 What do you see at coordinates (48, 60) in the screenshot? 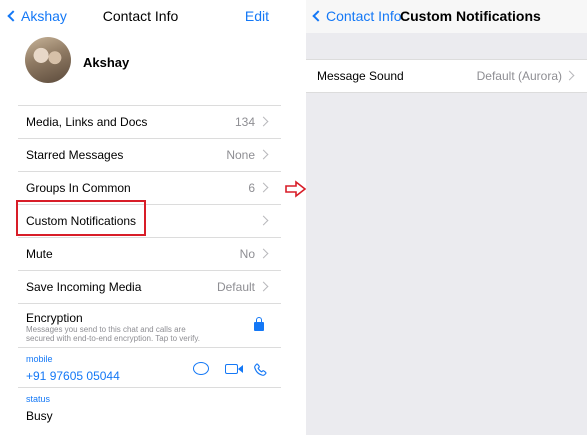
I see `avatar` at bounding box center [48, 60].